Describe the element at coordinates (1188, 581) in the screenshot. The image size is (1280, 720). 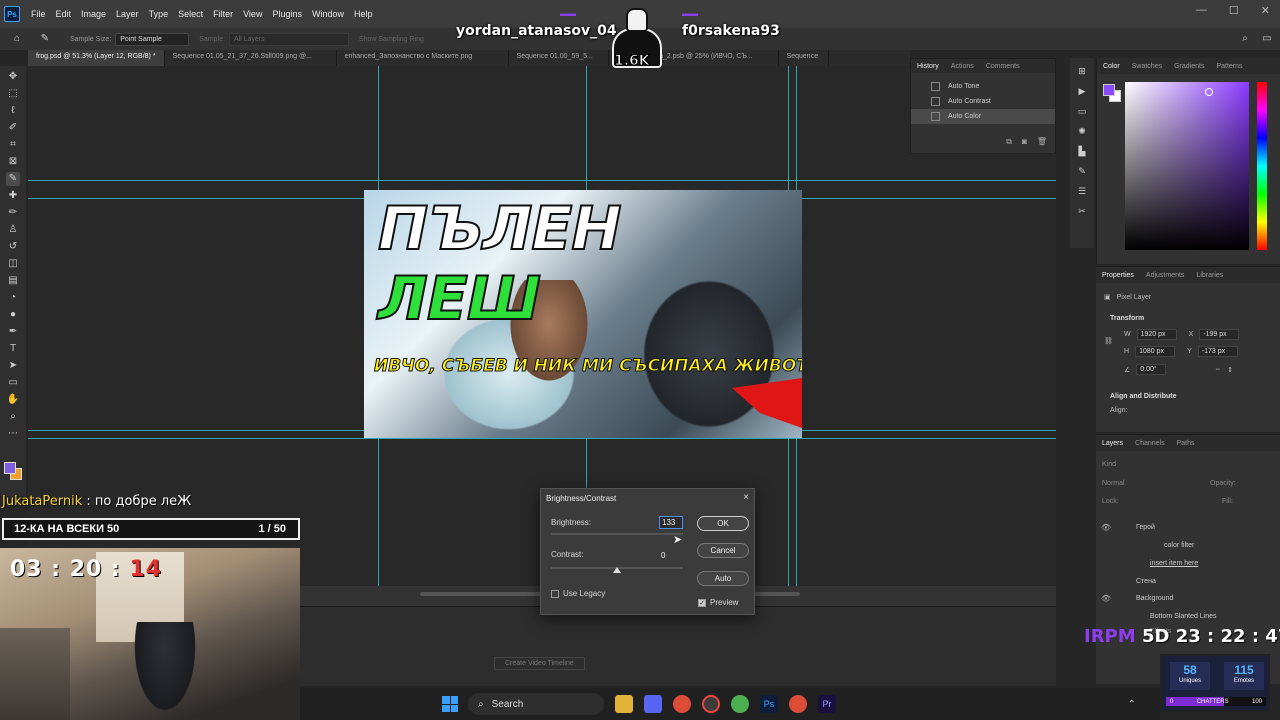
I see `layer-row: Стена` at that location.